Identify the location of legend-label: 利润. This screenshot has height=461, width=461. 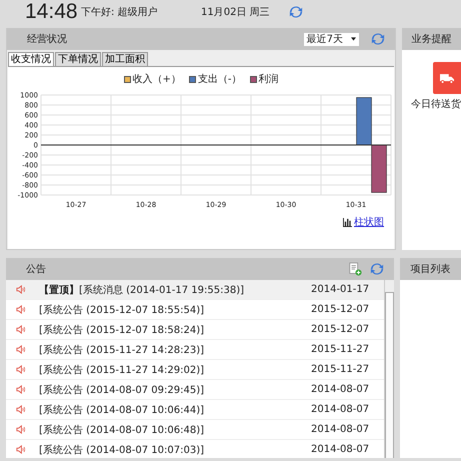
(268, 79).